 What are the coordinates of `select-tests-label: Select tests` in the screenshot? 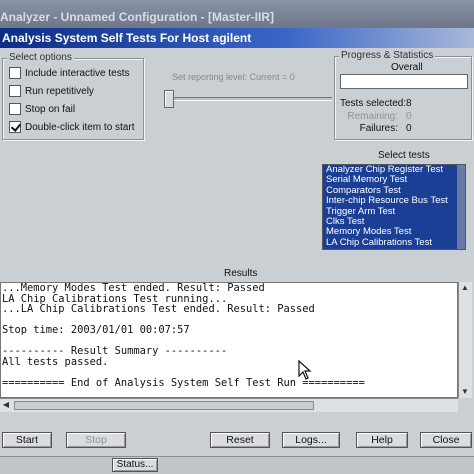 It's located at (404, 155).